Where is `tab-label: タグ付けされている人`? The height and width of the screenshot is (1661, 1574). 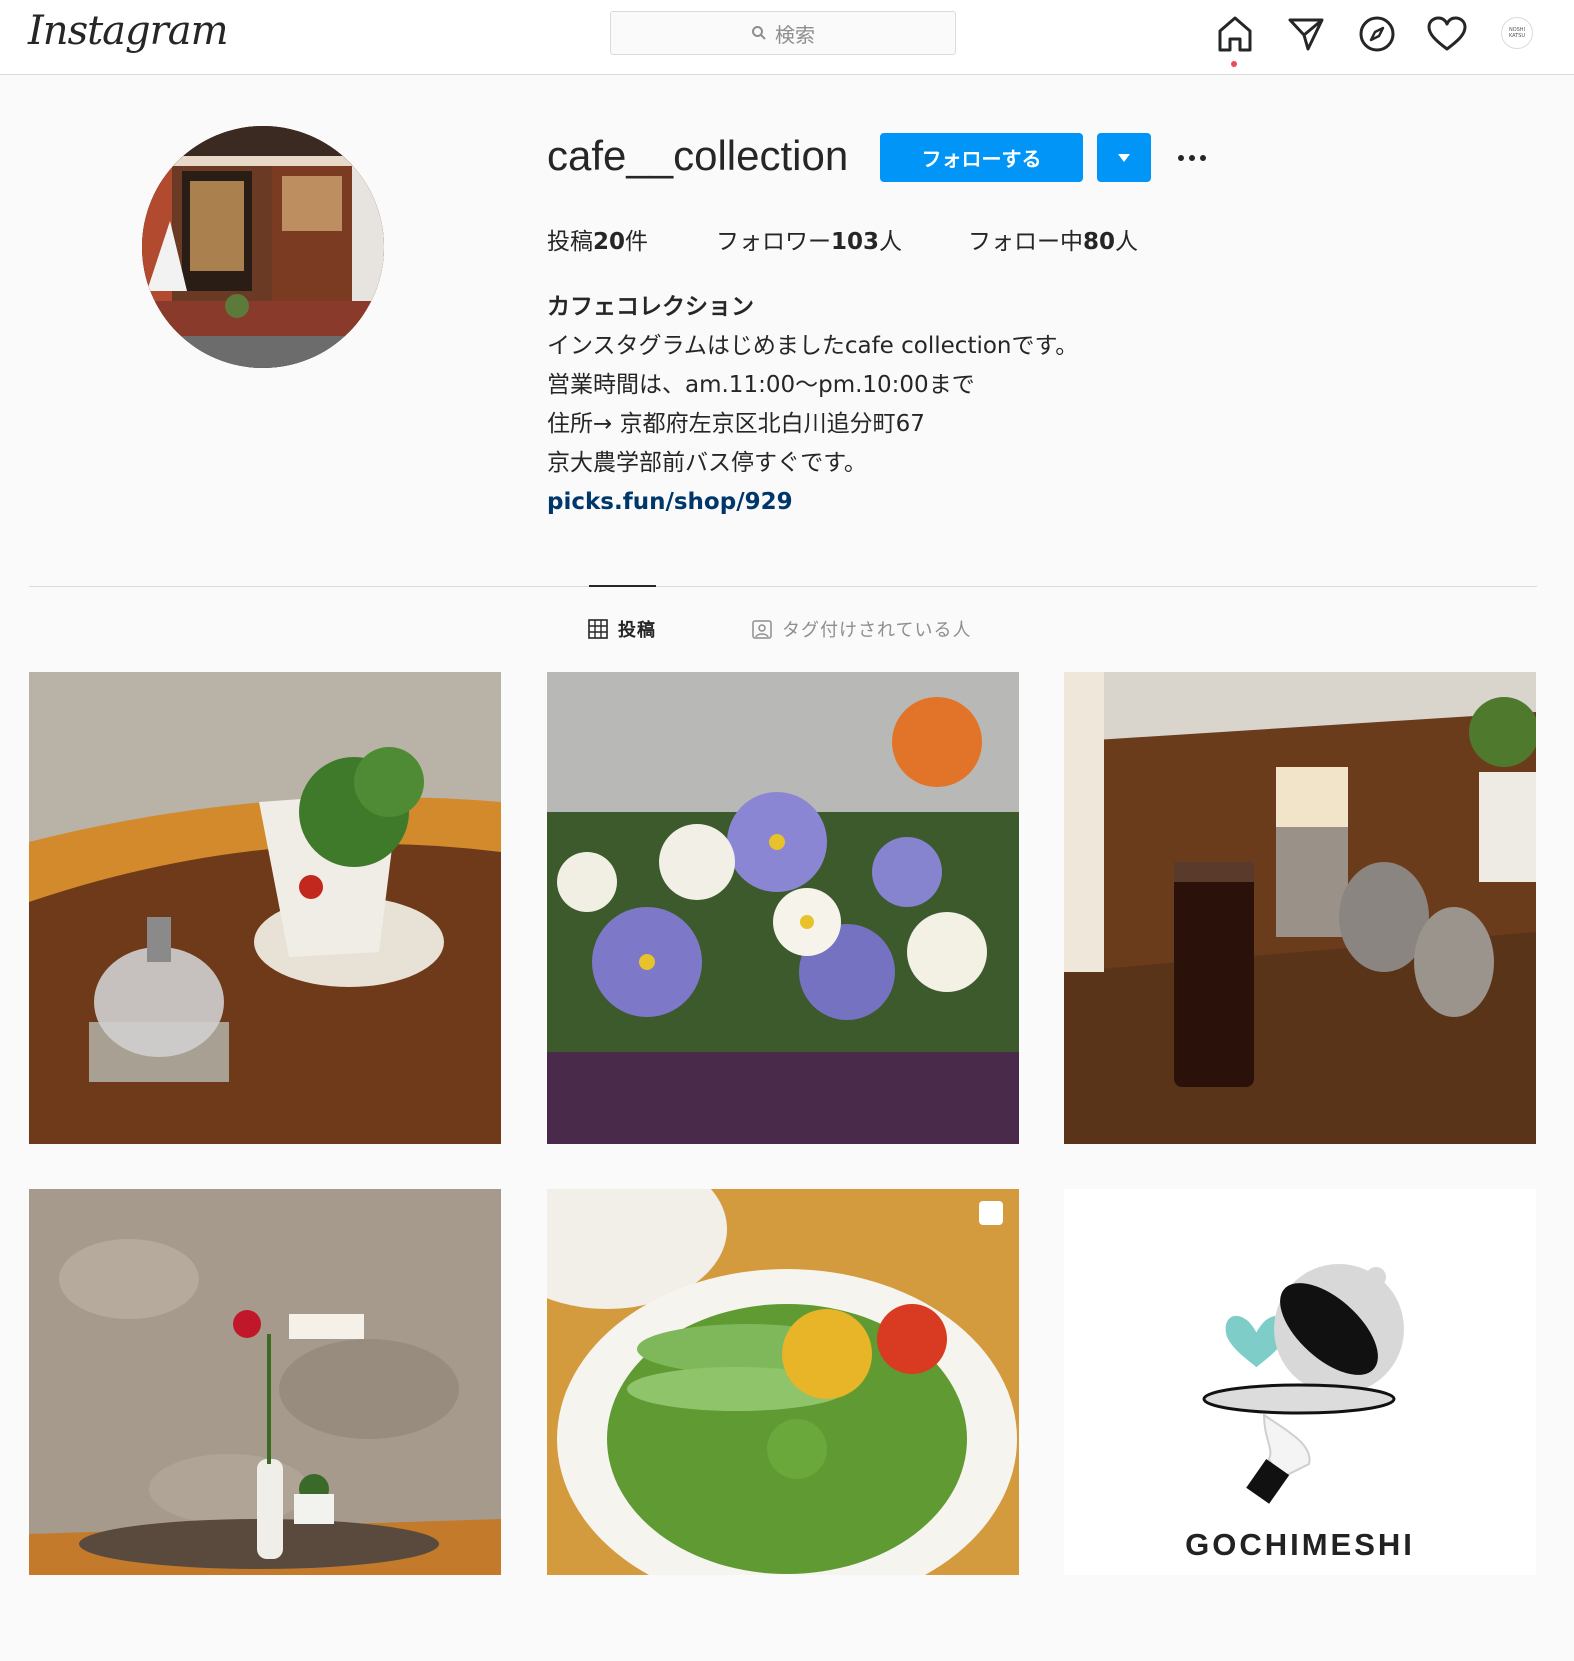
tab-label: タグ付けされている人 is located at coordinates (877, 630).